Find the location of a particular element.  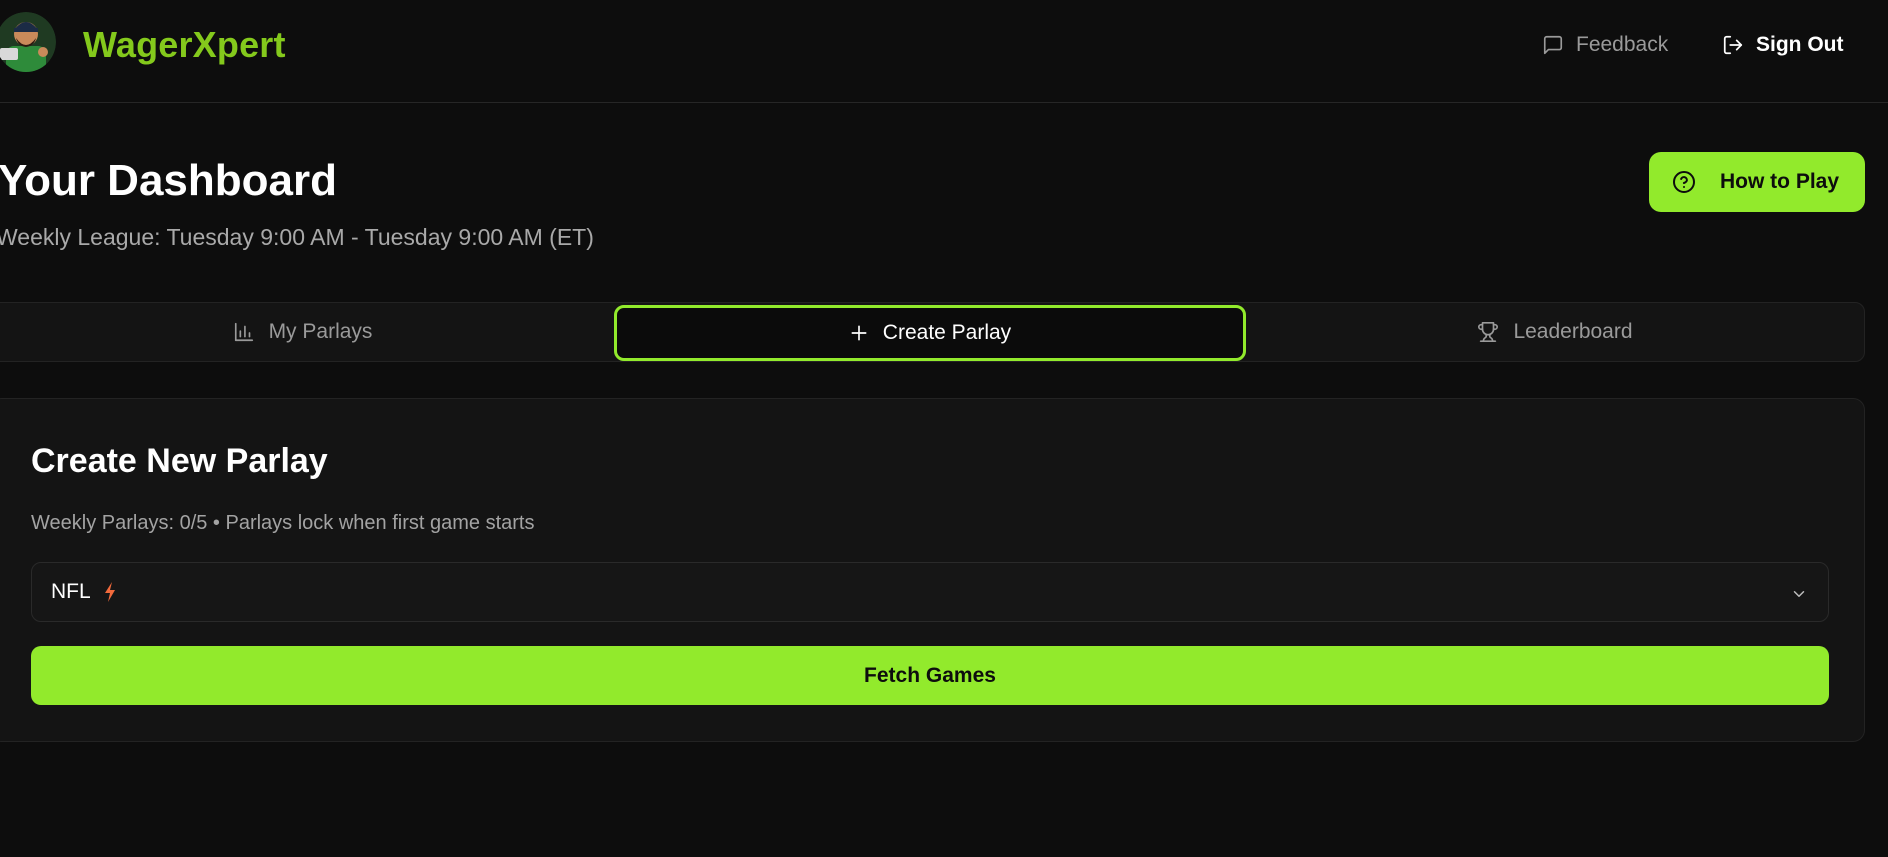

log-out-icon is located at coordinates (1733, 45).